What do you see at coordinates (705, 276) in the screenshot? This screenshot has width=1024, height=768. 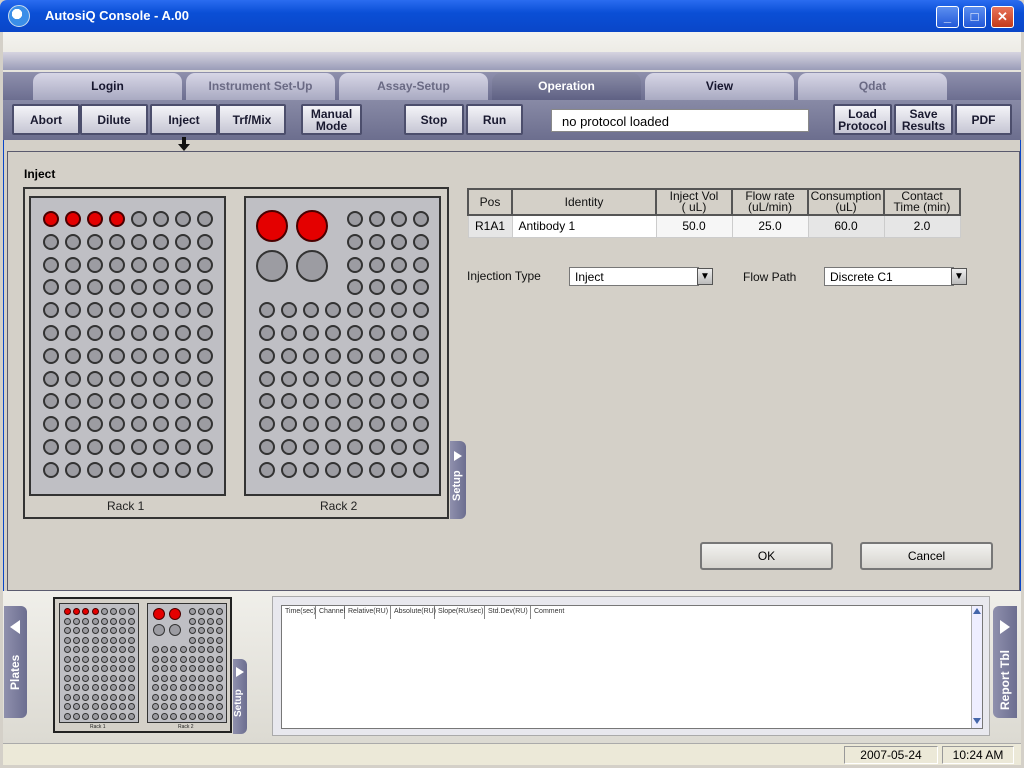 I see `injection-type-dropdown-icon: ▼` at bounding box center [705, 276].